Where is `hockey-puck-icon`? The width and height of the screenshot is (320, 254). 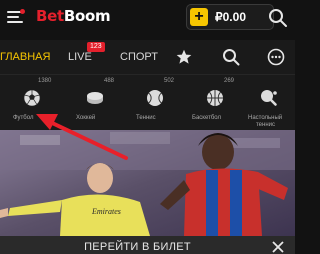
hockey-puck-icon is located at coordinates (95, 98).